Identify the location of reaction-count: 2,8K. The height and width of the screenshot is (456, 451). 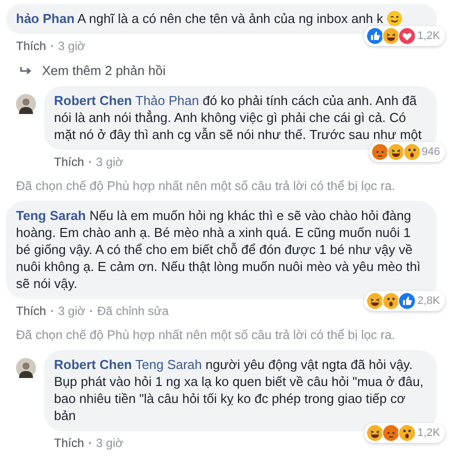
(428, 301).